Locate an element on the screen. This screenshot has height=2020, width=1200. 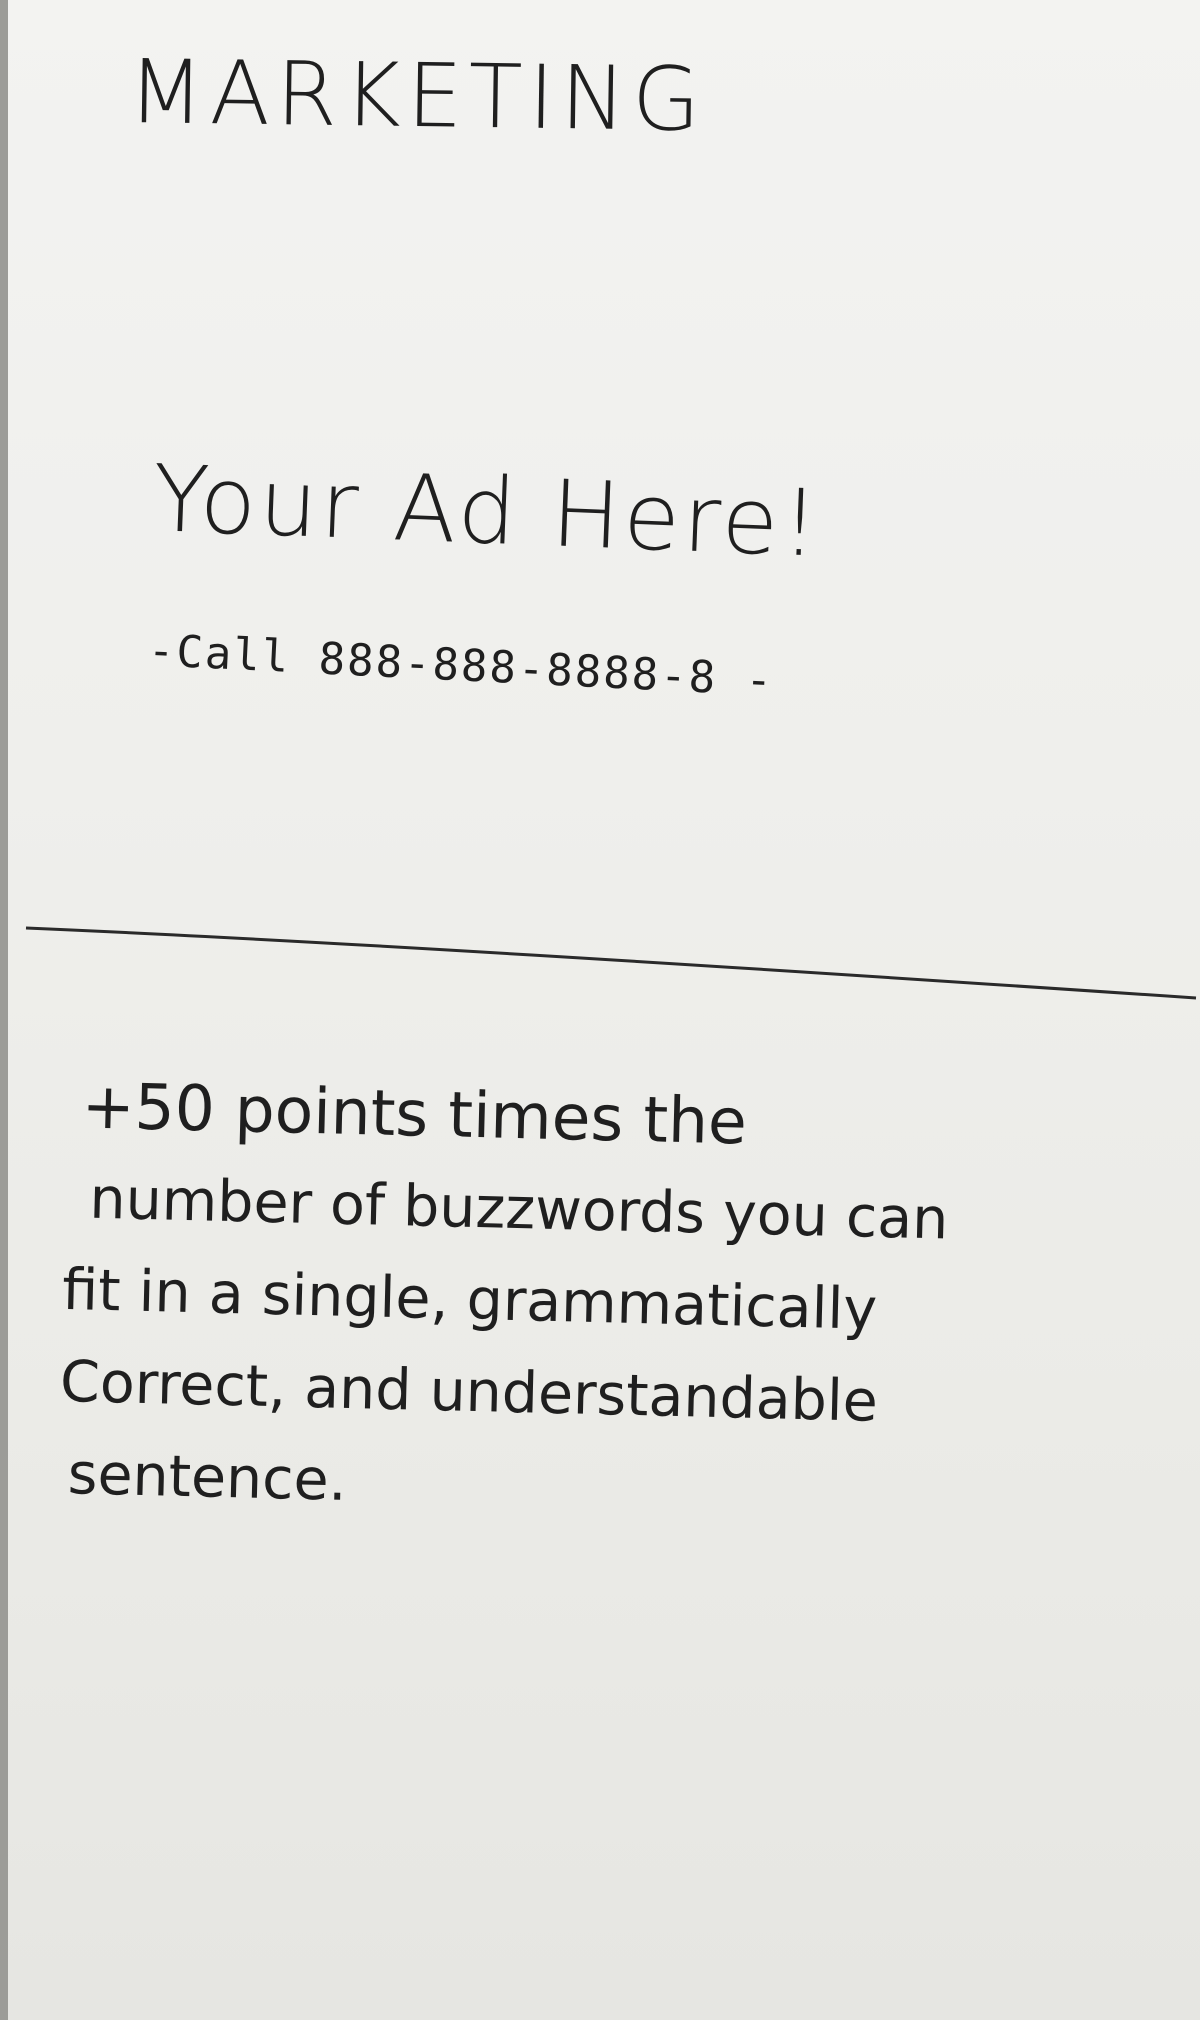
card-title: MARKETING is located at coordinates (417, 96).